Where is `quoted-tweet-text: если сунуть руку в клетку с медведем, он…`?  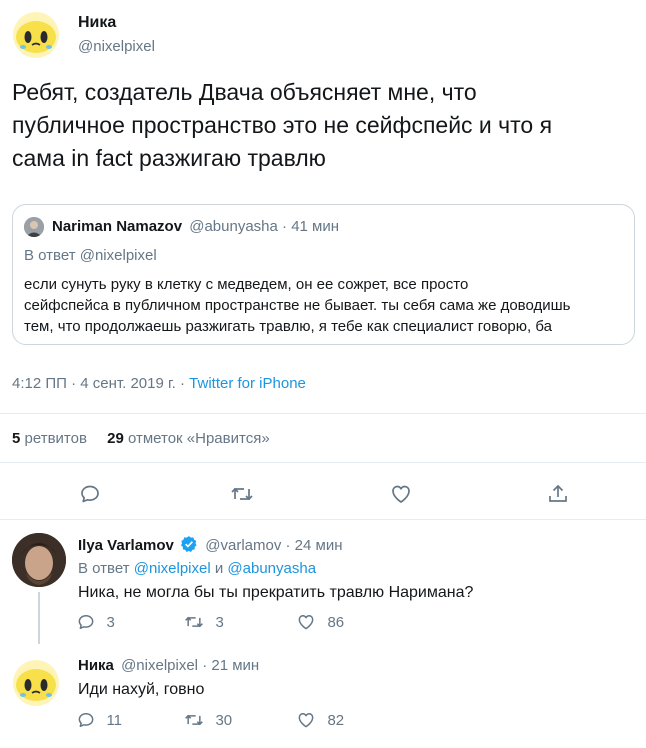 quoted-tweet-text: если сунуть руку в клетку с медведем, он… is located at coordinates (297, 305).